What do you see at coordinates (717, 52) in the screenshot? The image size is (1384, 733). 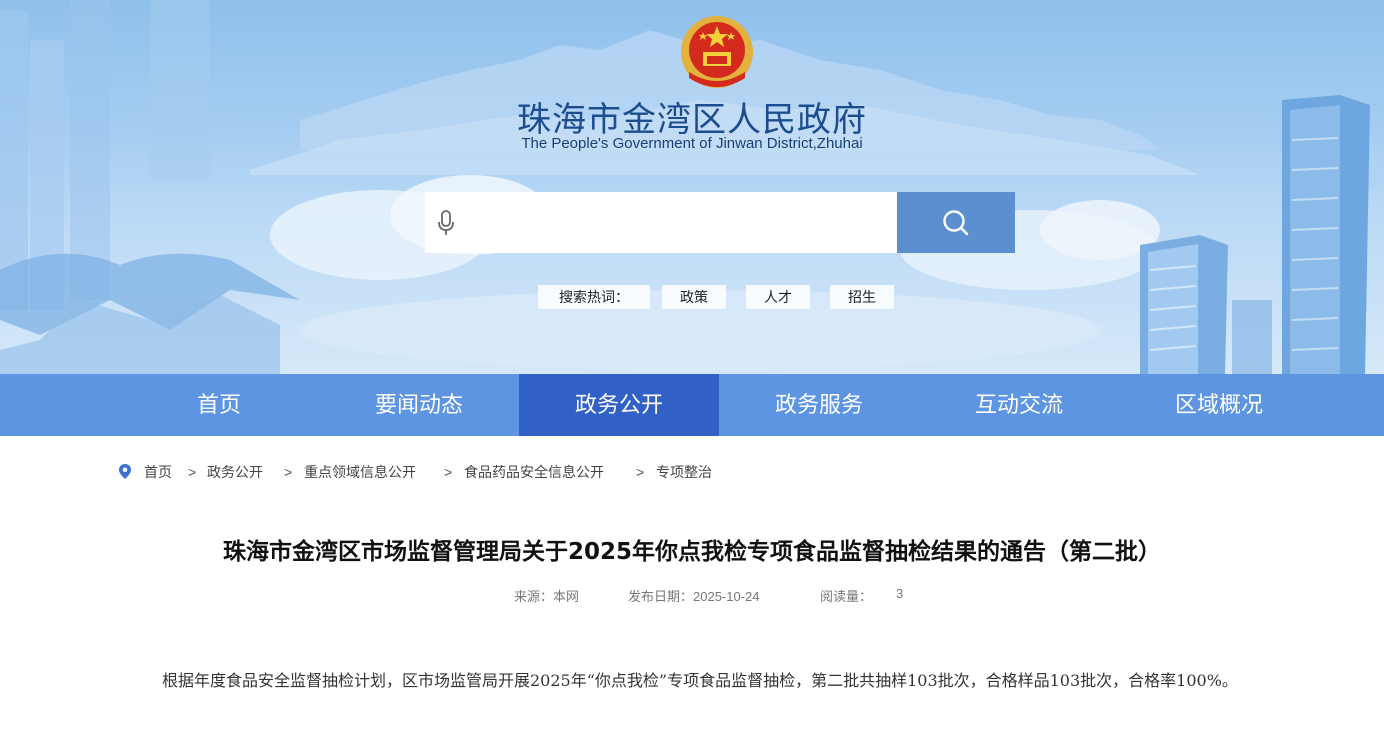 I see `national-emblem-icon` at bounding box center [717, 52].